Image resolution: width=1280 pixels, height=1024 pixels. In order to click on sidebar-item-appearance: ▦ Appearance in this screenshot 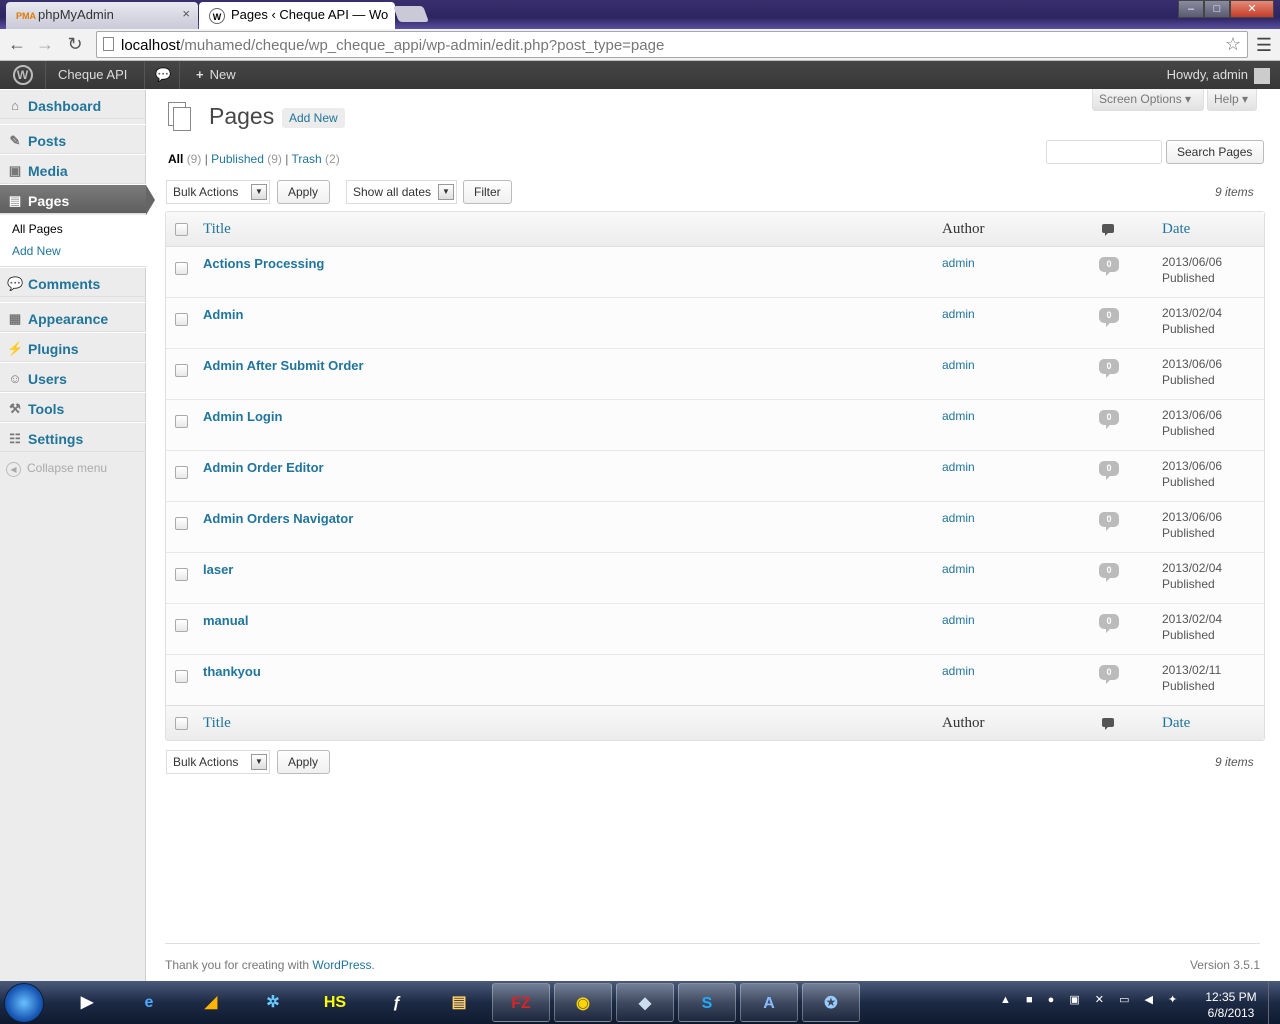, I will do `click(73, 317)`.